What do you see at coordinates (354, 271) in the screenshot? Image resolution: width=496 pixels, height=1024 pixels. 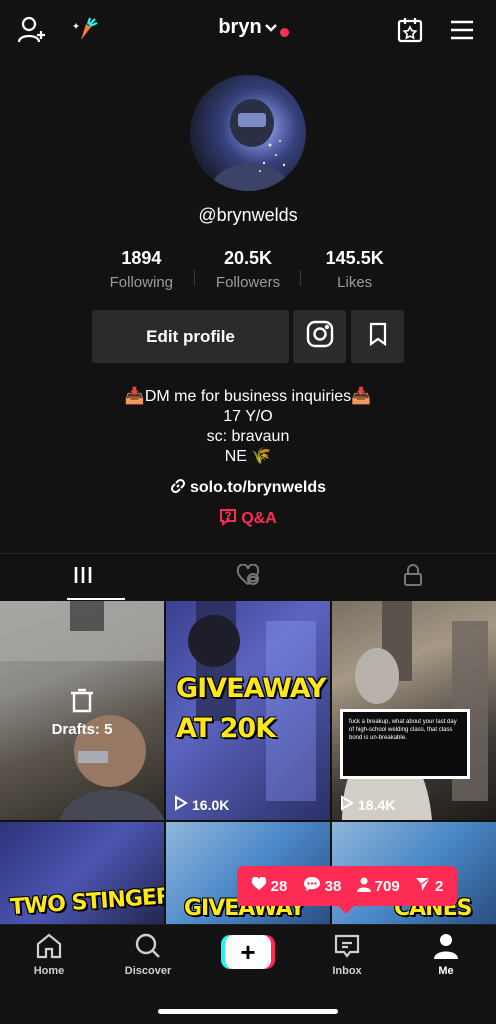 I see `stat-likes: 145.5K Likes` at bounding box center [354, 271].